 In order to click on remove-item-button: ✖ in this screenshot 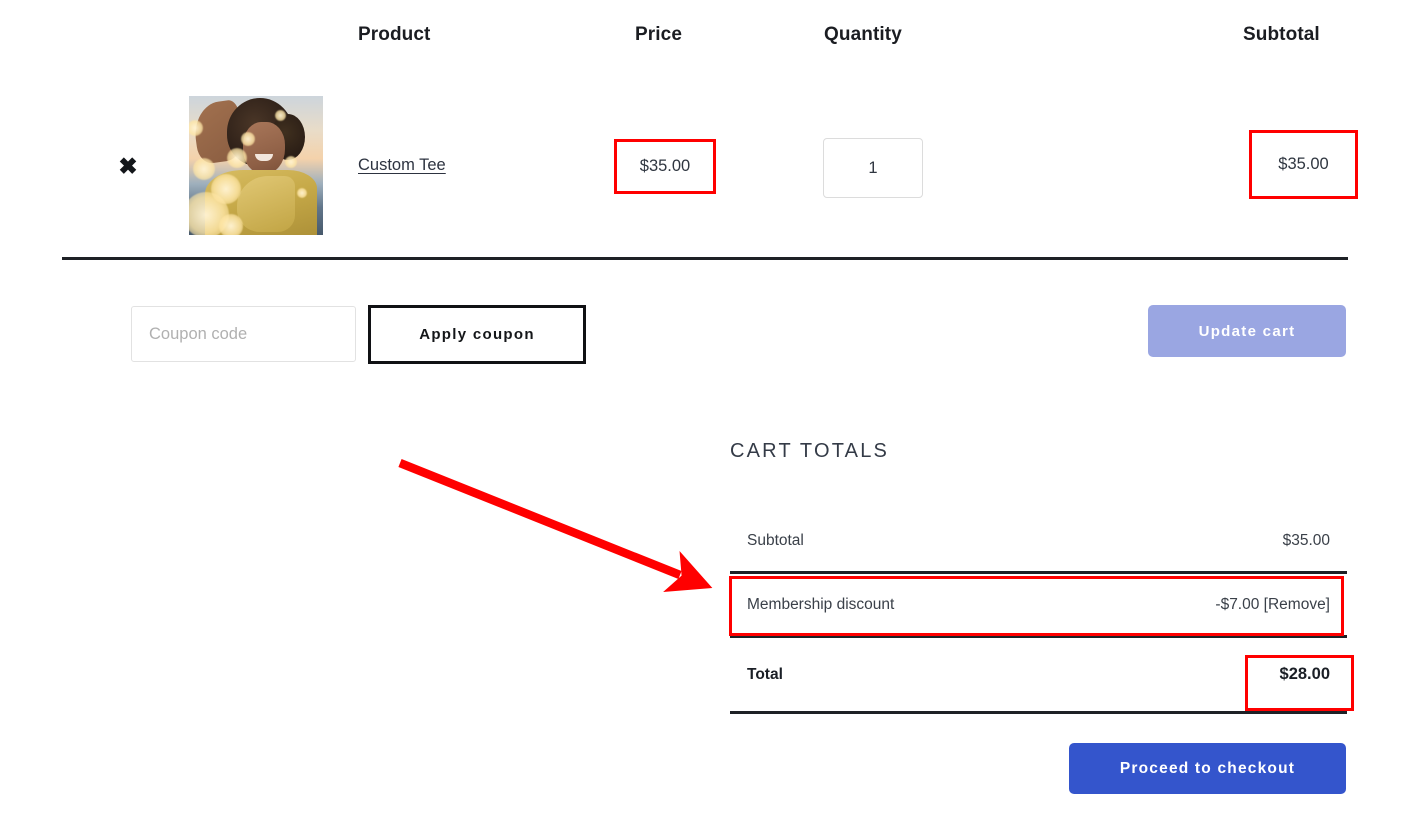, I will do `click(128, 166)`.